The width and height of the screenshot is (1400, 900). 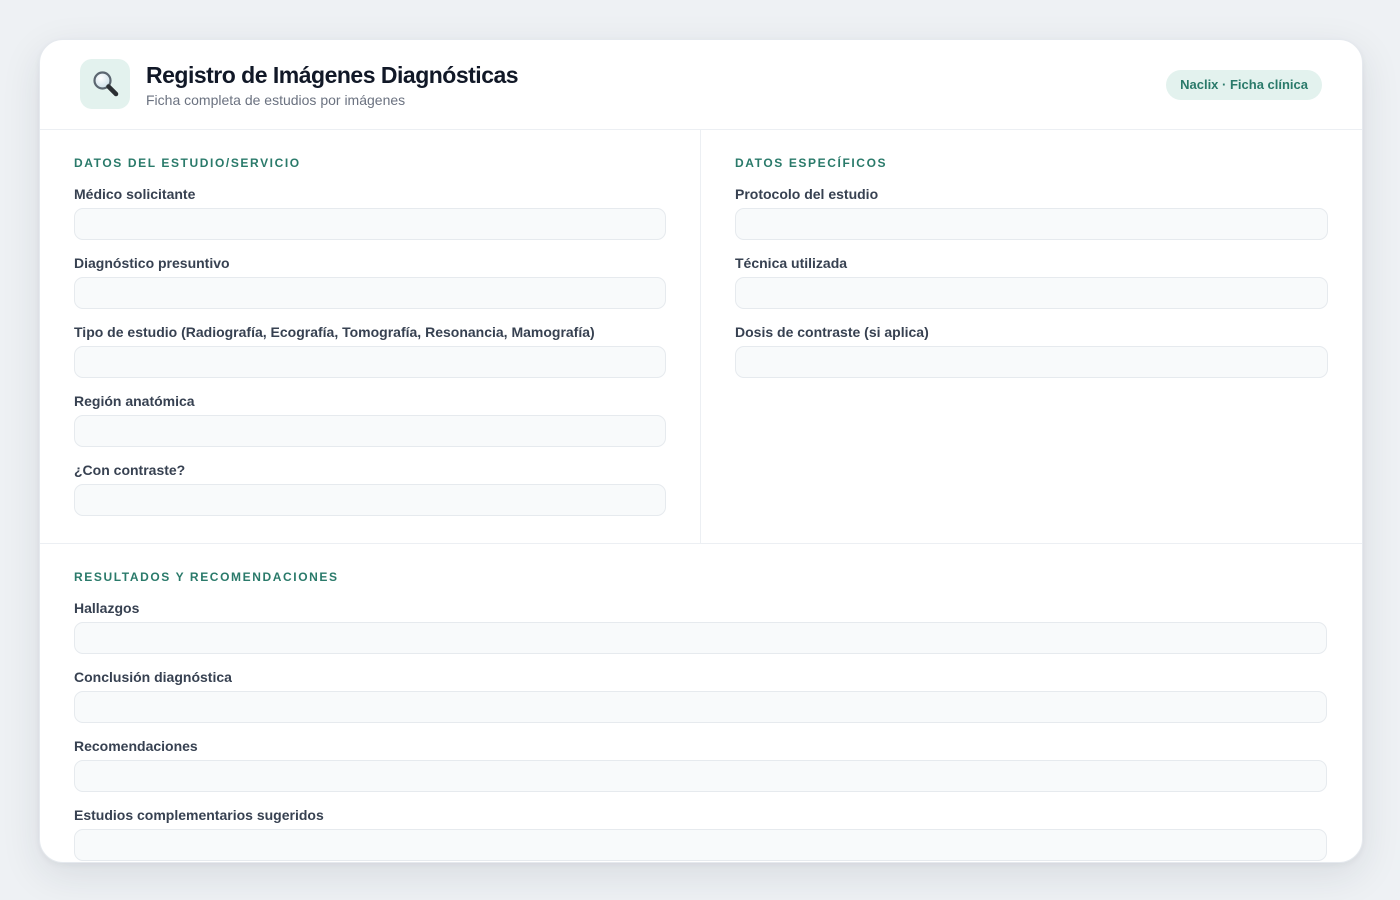 What do you see at coordinates (1031, 224) in the screenshot?
I see `protocolo-input` at bounding box center [1031, 224].